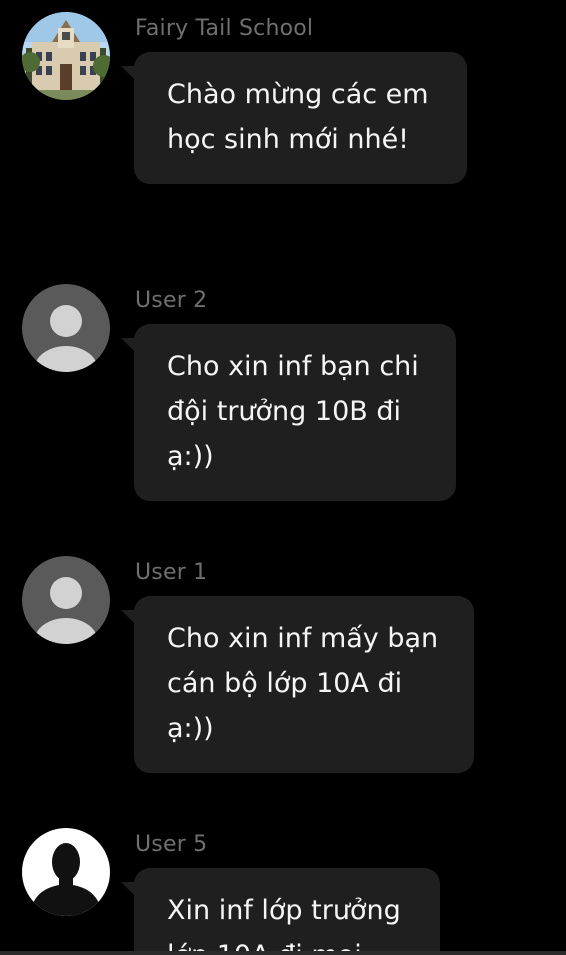 This screenshot has height=955, width=566. Describe the element at coordinates (224, 28) in the screenshot. I see `sender-name: Fairy Tail School` at that location.